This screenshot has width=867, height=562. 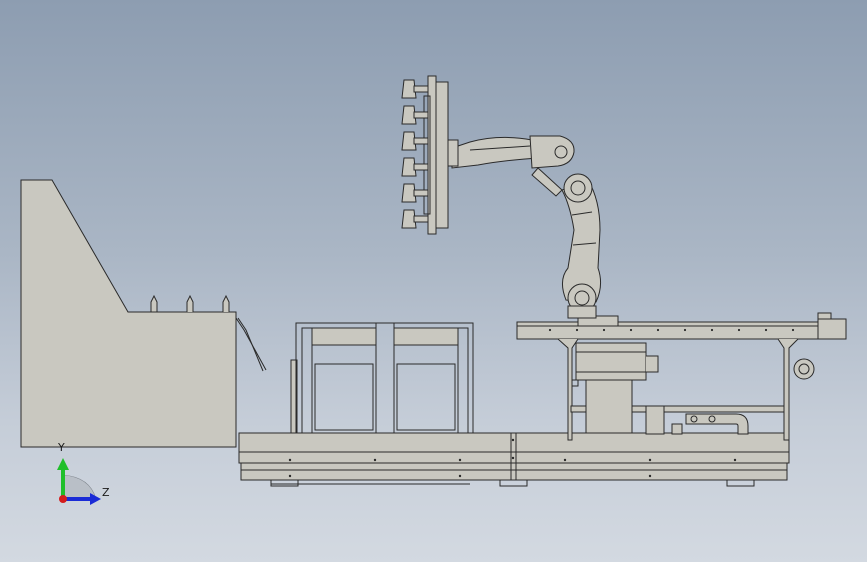 What do you see at coordinates (442, 155) in the screenshot?
I see `gripper-plate` at bounding box center [442, 155].